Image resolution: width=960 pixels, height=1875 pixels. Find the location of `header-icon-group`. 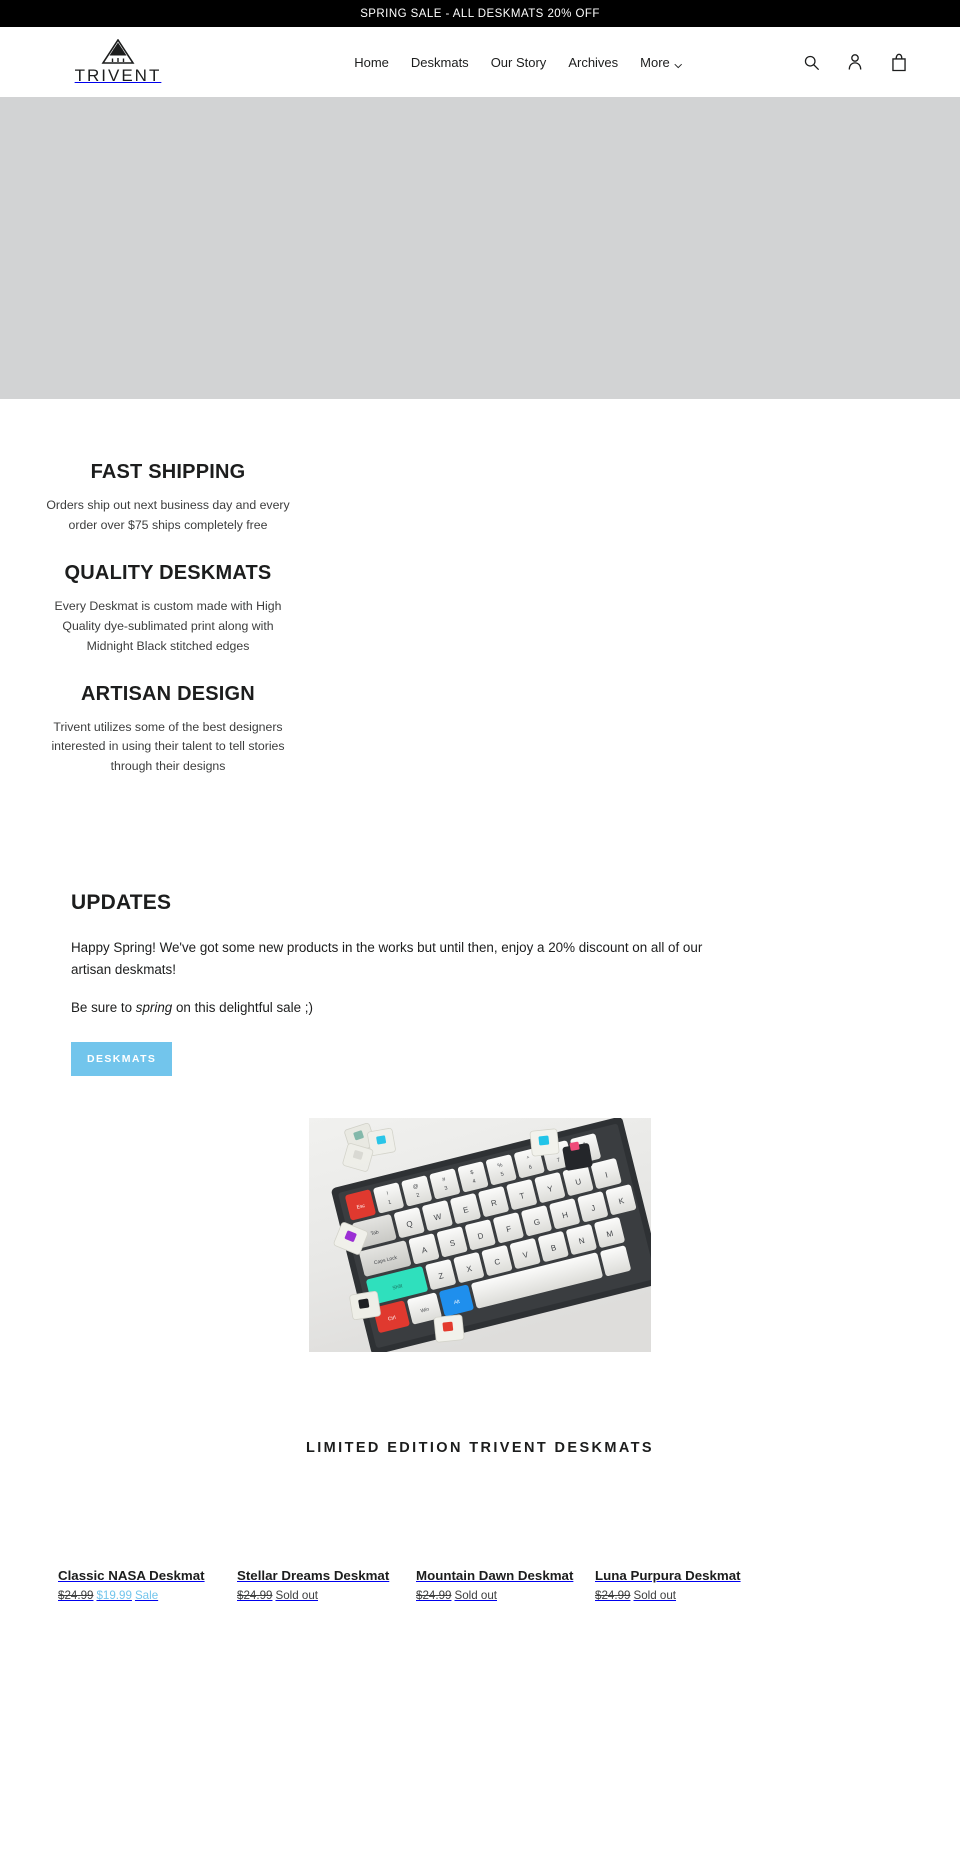

header-icon-group is located at coordinates (866, 62).